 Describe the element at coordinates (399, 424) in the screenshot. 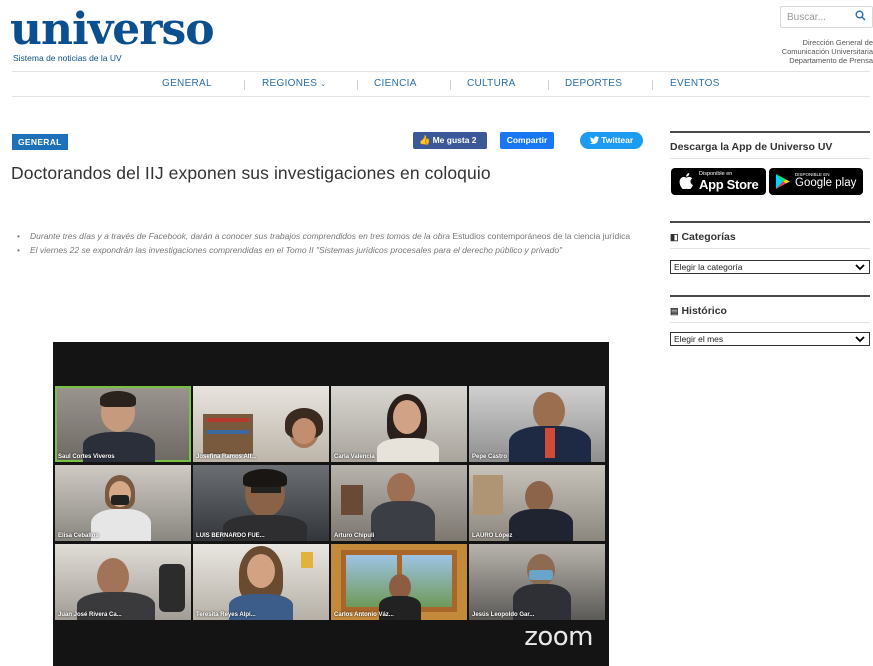

I see `participant-tile: Carla Valencia` at that location.